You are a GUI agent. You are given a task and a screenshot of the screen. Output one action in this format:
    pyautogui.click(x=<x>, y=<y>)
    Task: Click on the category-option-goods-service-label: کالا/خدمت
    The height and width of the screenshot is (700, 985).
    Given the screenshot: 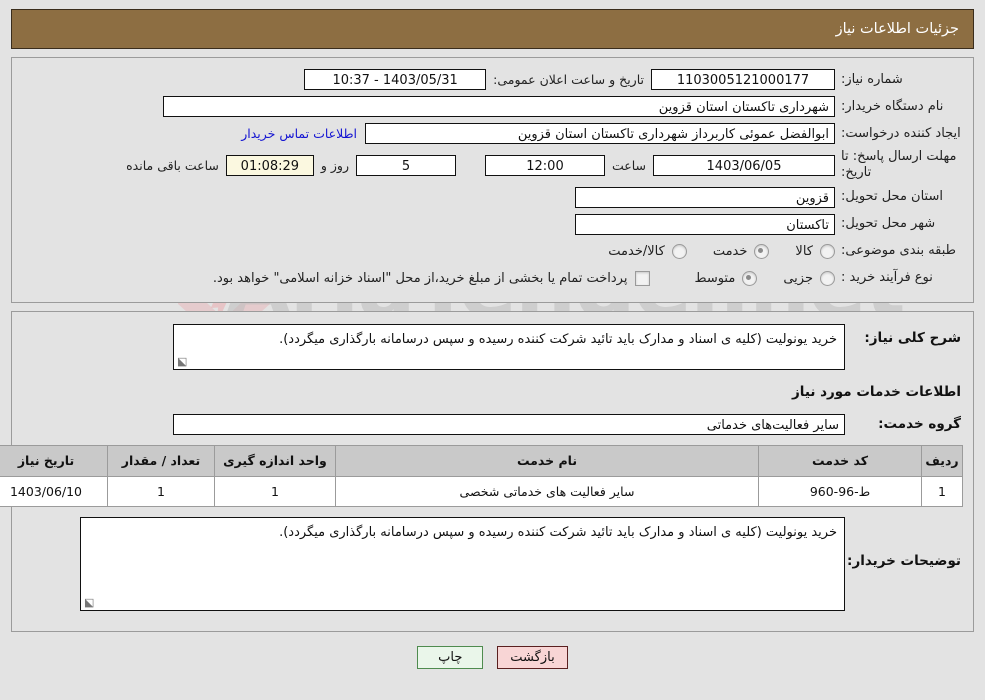 What is the action you would take?
    pyautogui.click(x=636, y=251)
    